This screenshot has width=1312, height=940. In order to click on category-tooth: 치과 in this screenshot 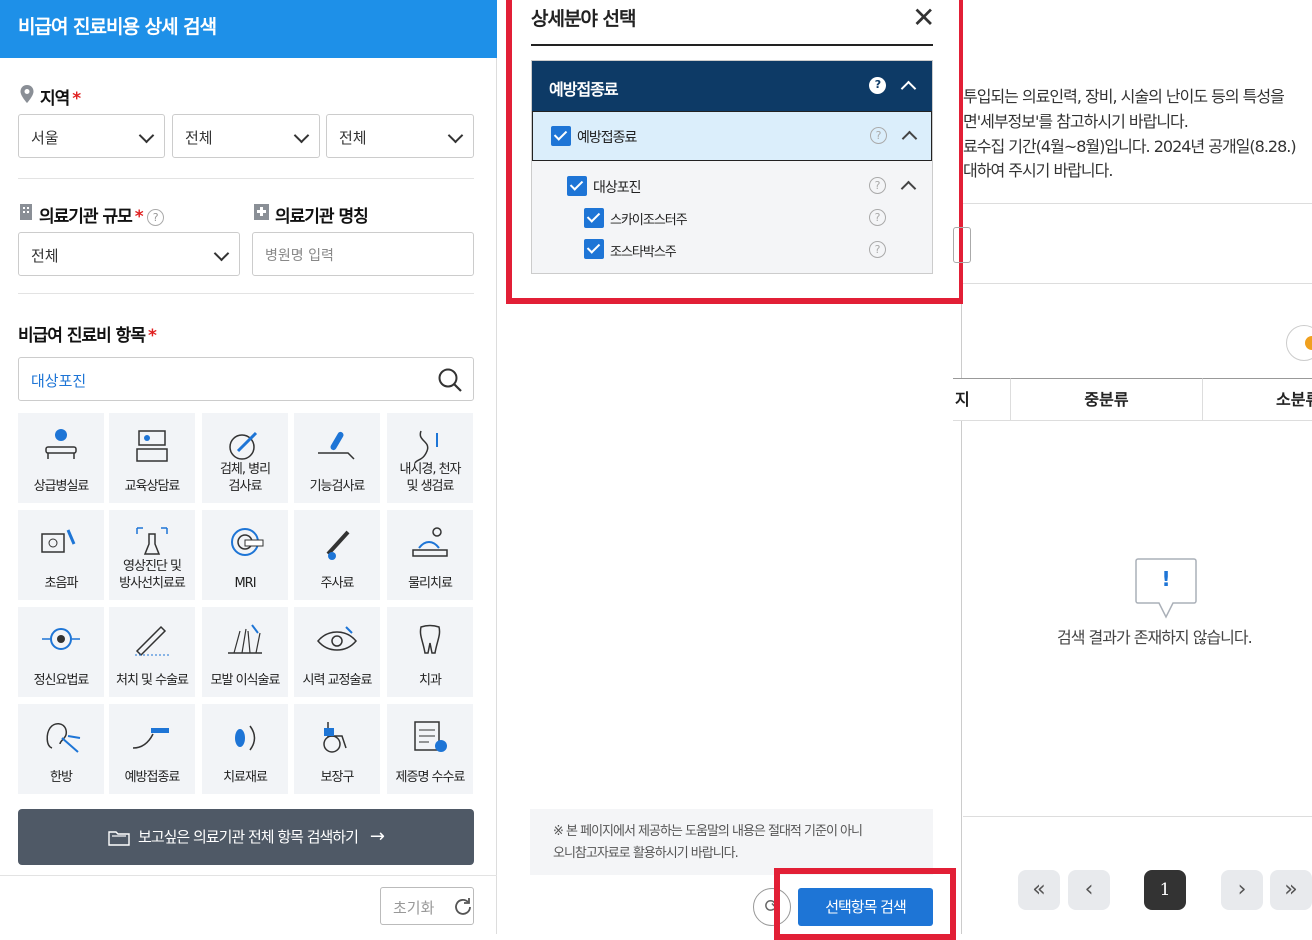, I will do `click(430, 652)`.